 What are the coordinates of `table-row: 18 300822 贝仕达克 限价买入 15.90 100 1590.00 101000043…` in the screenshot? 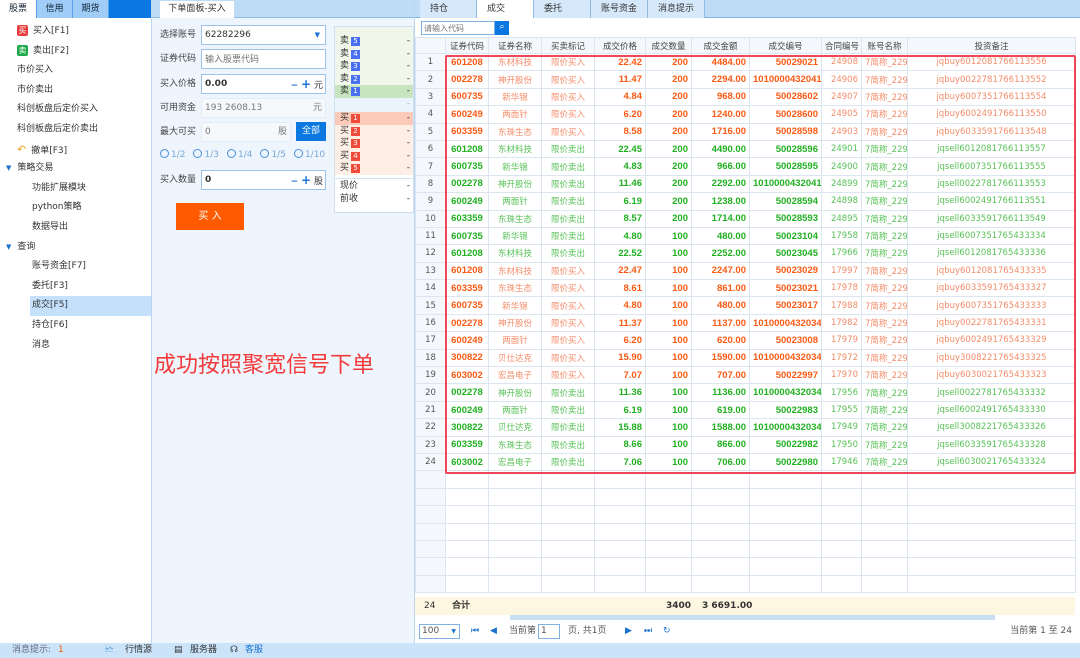 It's located at (745, 358).